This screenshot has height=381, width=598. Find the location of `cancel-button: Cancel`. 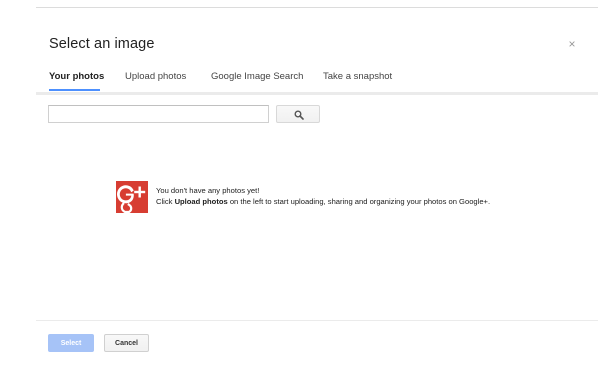

cancel-button: Cancel is located at coordinates (126, 343).